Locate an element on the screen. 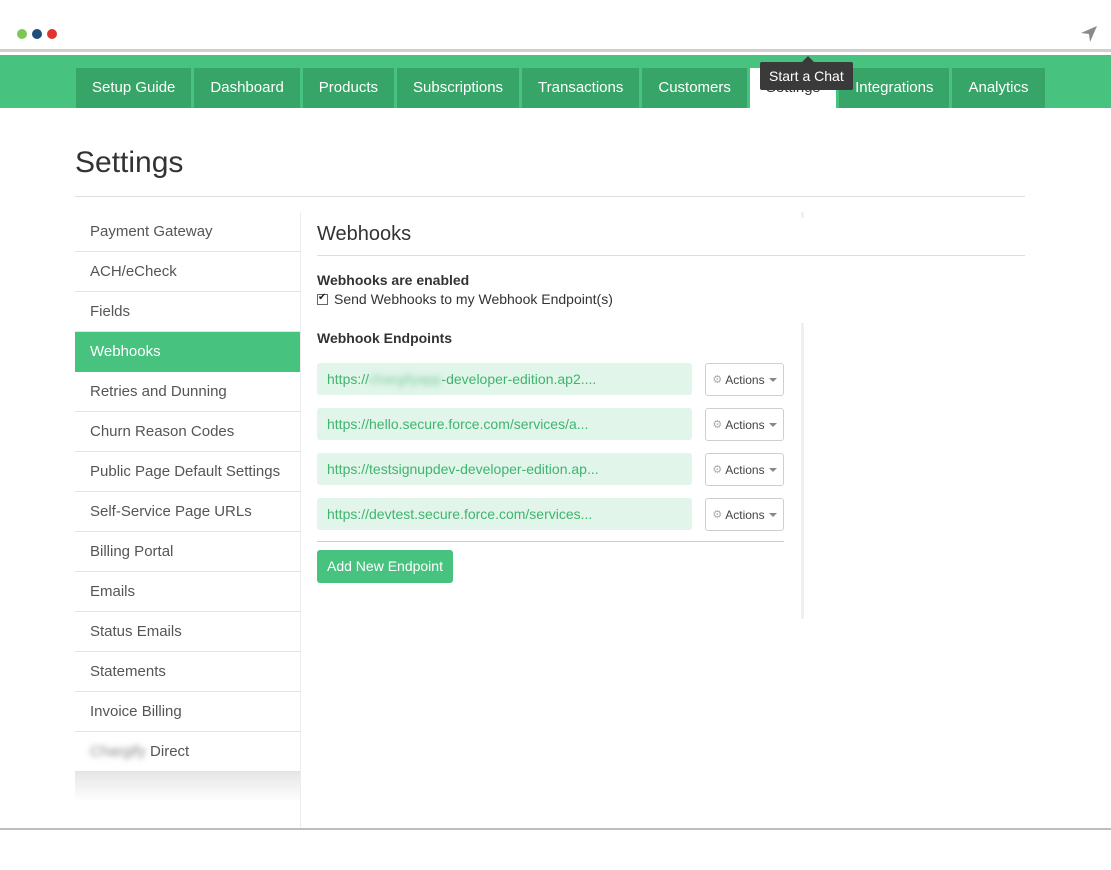 The width and height of the screenshot is (1111, 870). sidebar-item-emails: Emails is located at coordinates (187, 592).